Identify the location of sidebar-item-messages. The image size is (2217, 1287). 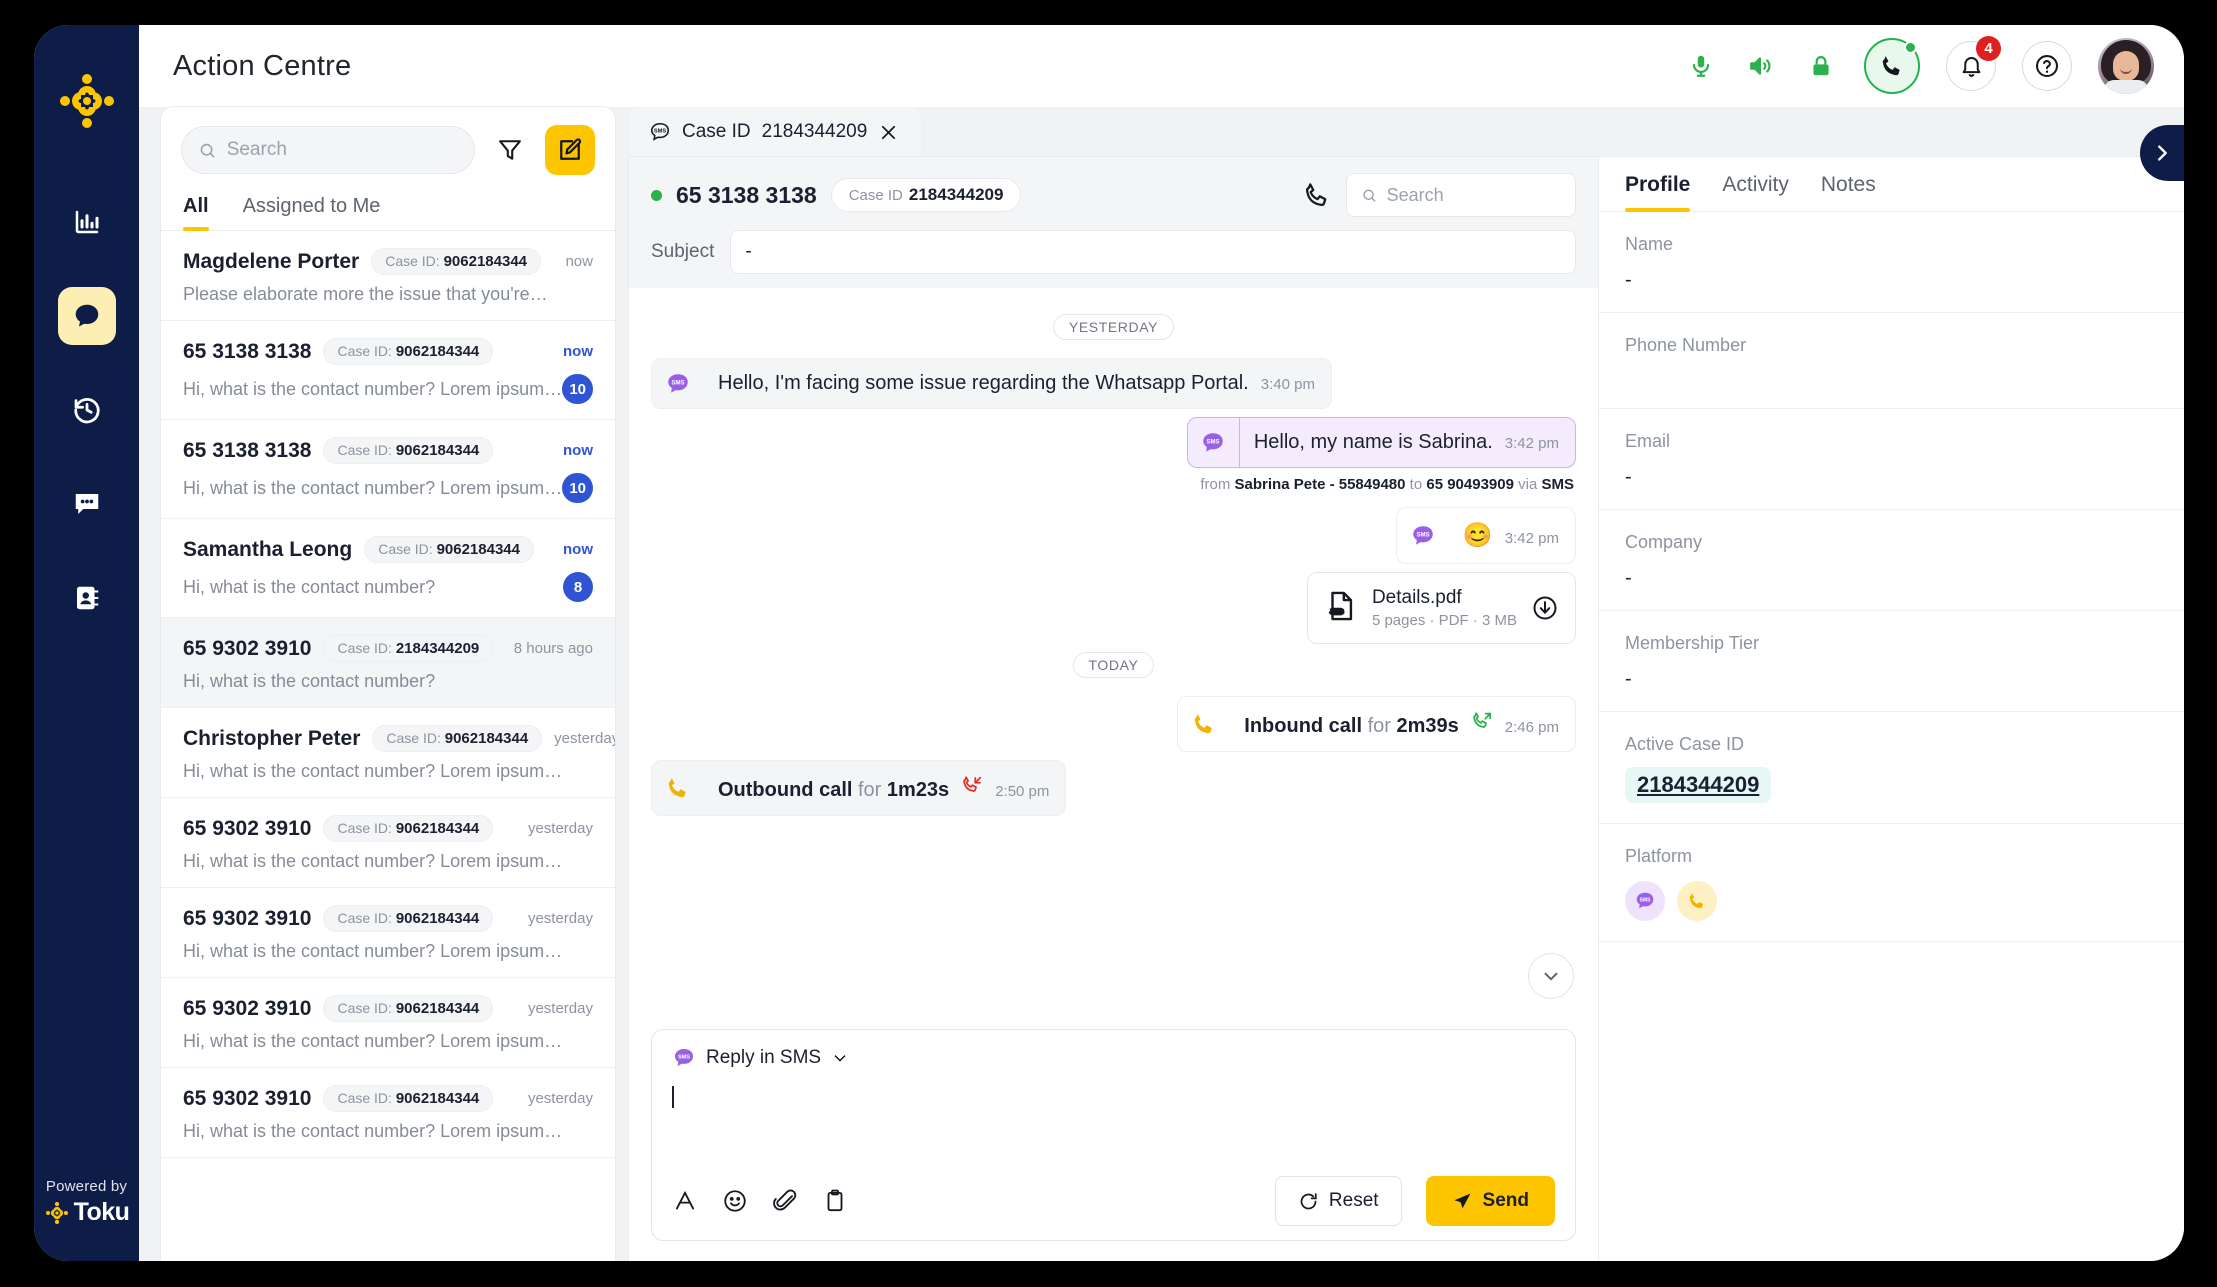
(87, 504).